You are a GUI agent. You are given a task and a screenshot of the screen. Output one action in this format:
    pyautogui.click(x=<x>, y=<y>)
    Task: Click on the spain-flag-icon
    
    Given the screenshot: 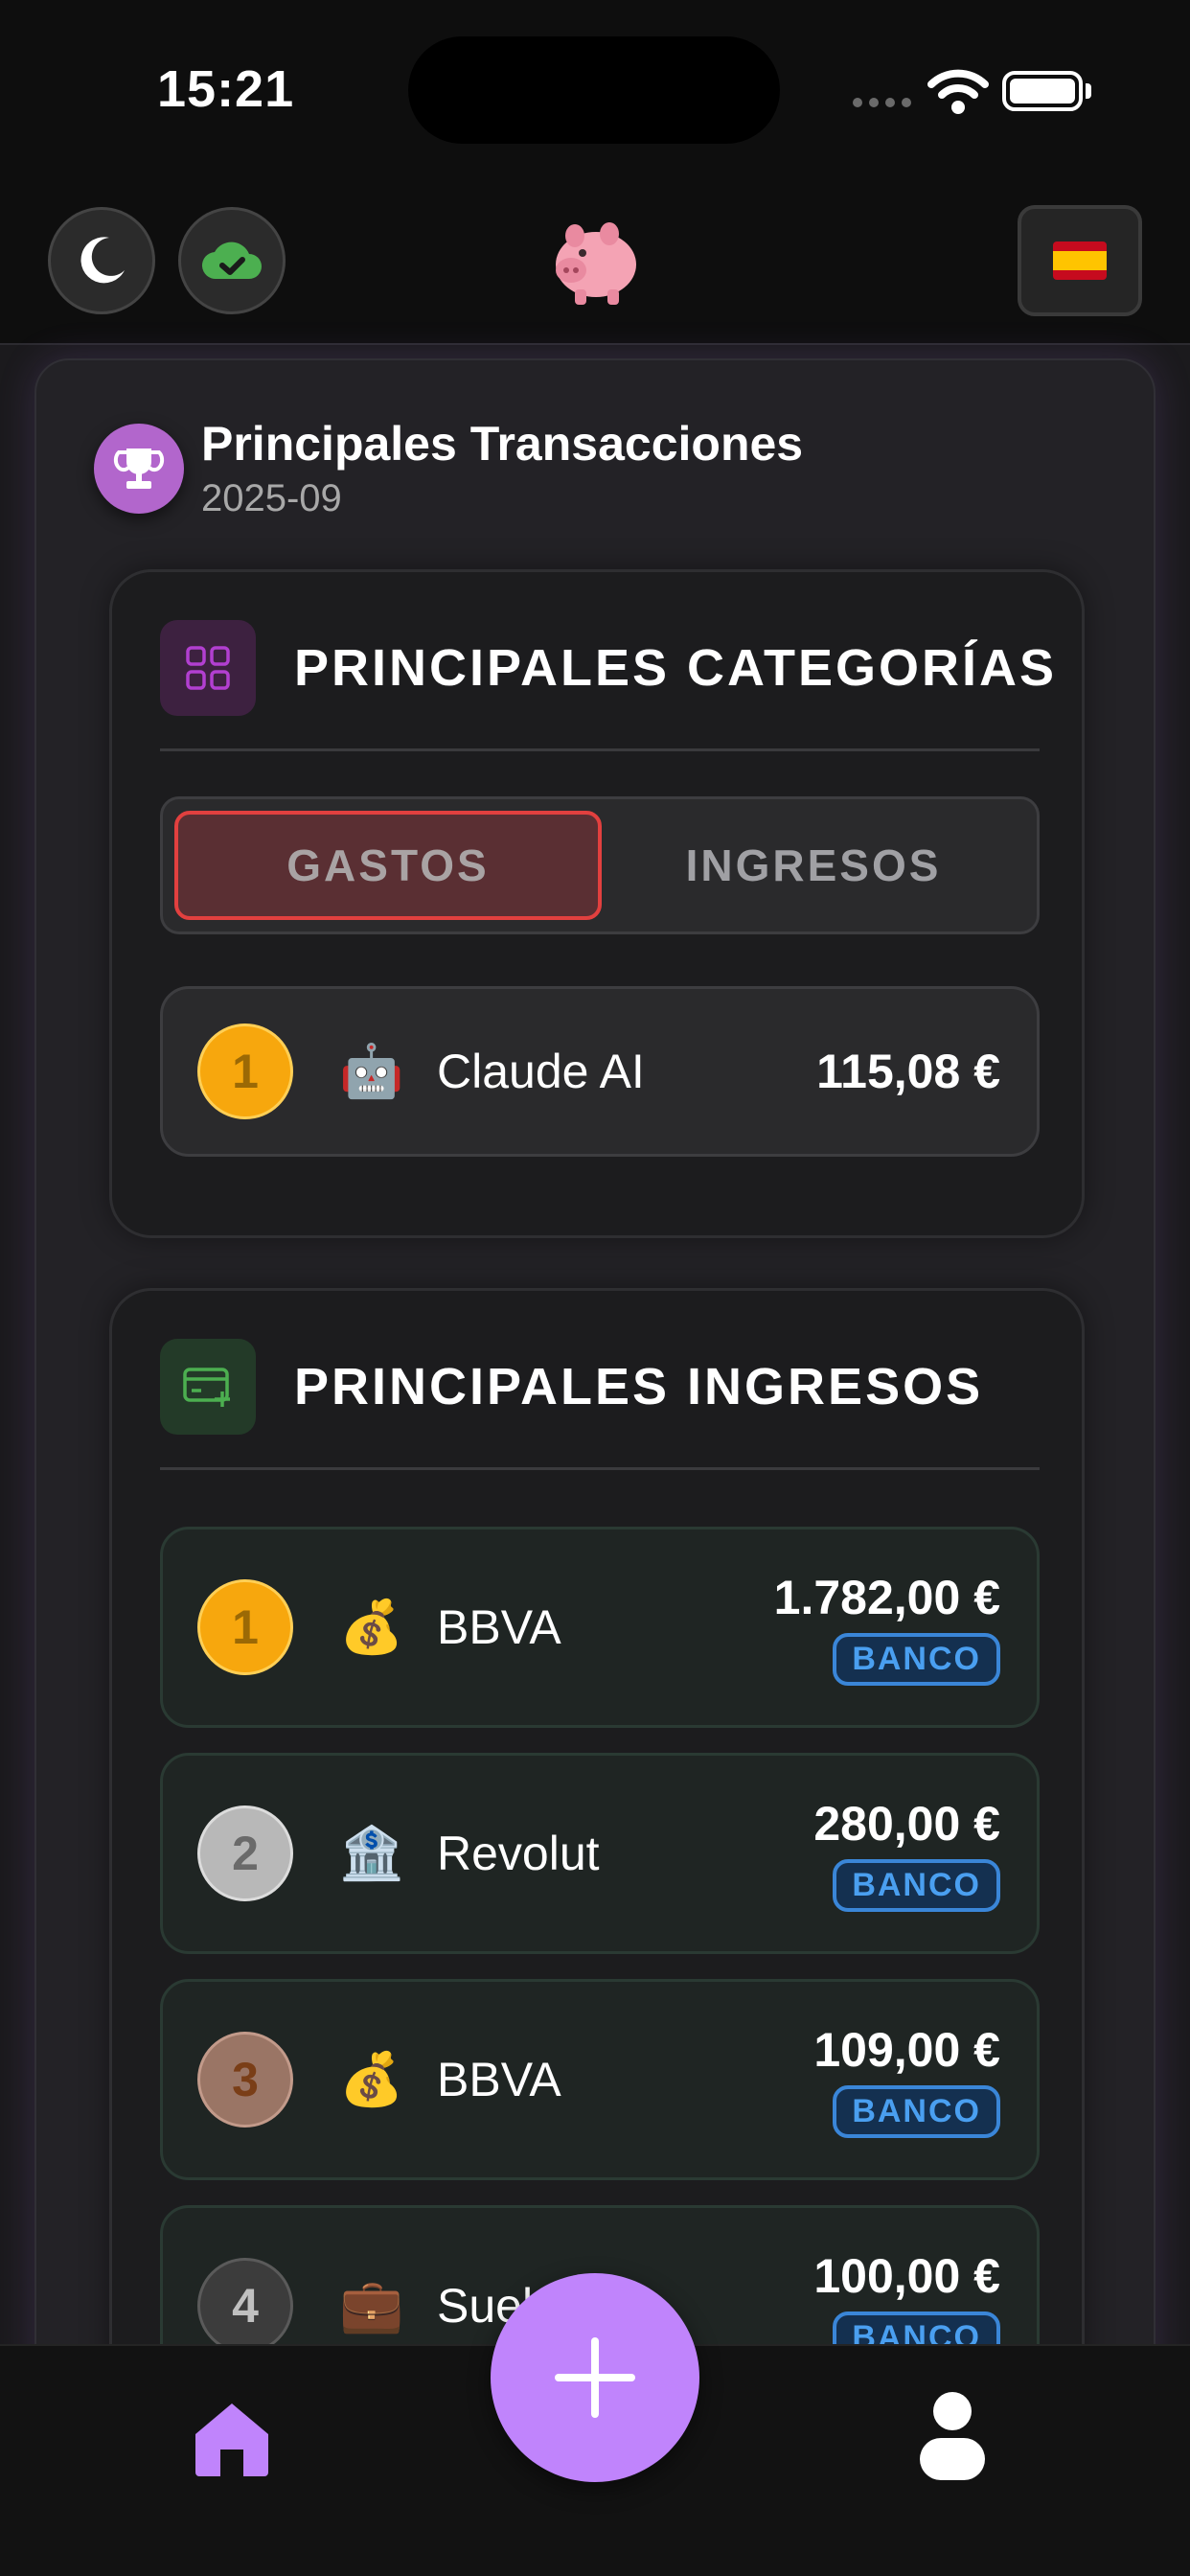 What is the action you would take?
    pyautogui.click(x=1080, y=261)
    